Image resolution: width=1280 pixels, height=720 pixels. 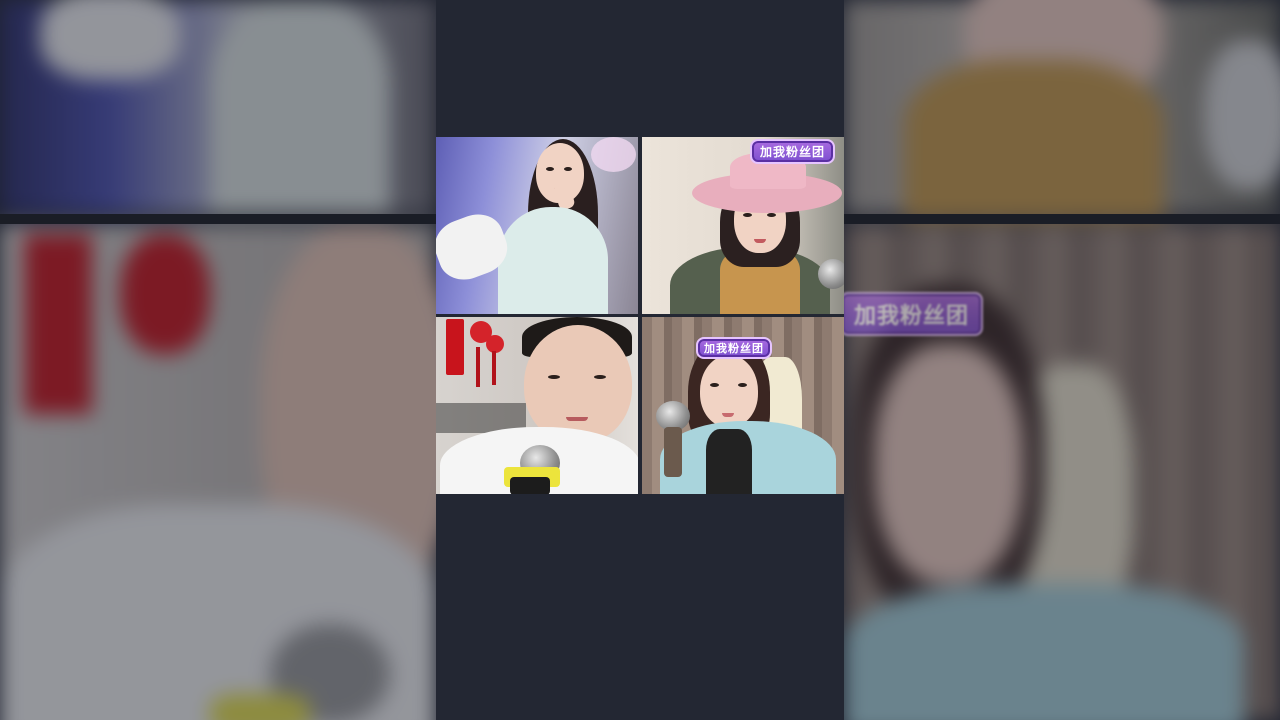 I want to click on backdrop-fan-club-badge: 加我粉丝团, so click(x=914, y=314).